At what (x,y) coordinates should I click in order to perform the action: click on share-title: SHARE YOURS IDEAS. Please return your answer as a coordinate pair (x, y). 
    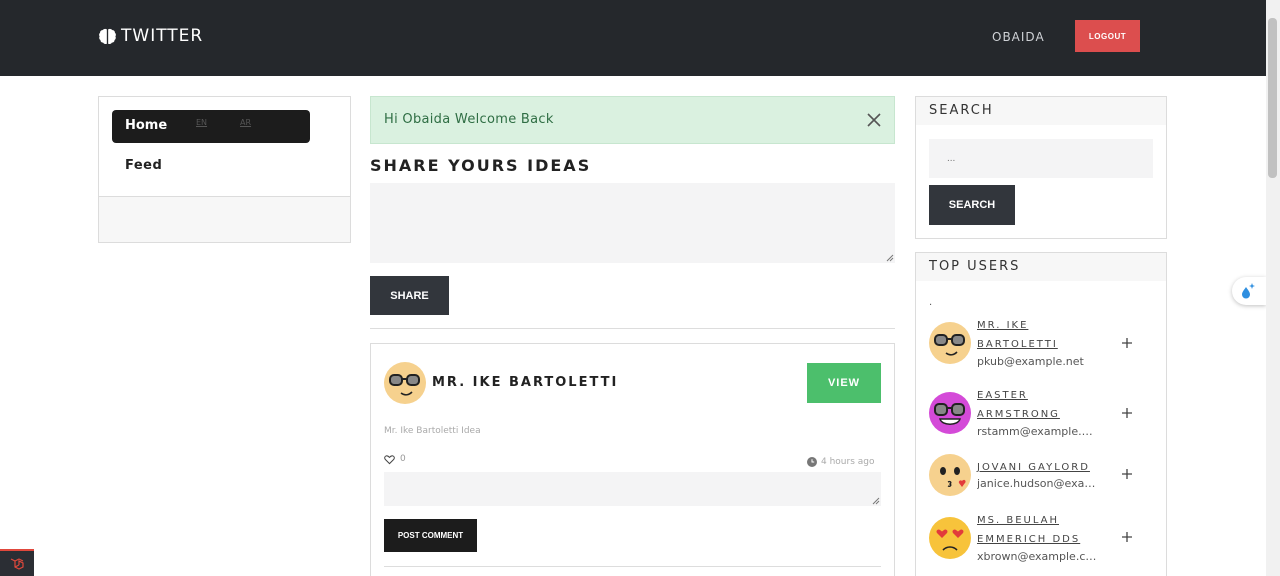
    Looking at the image, I should click on (481, 165).